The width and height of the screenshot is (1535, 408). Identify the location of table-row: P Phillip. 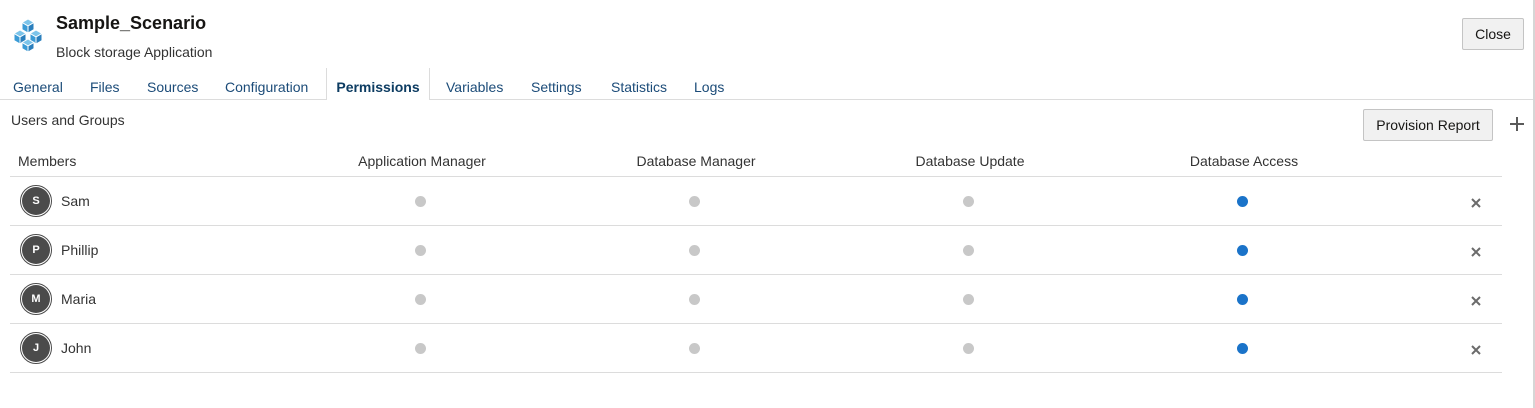
(756, 250).